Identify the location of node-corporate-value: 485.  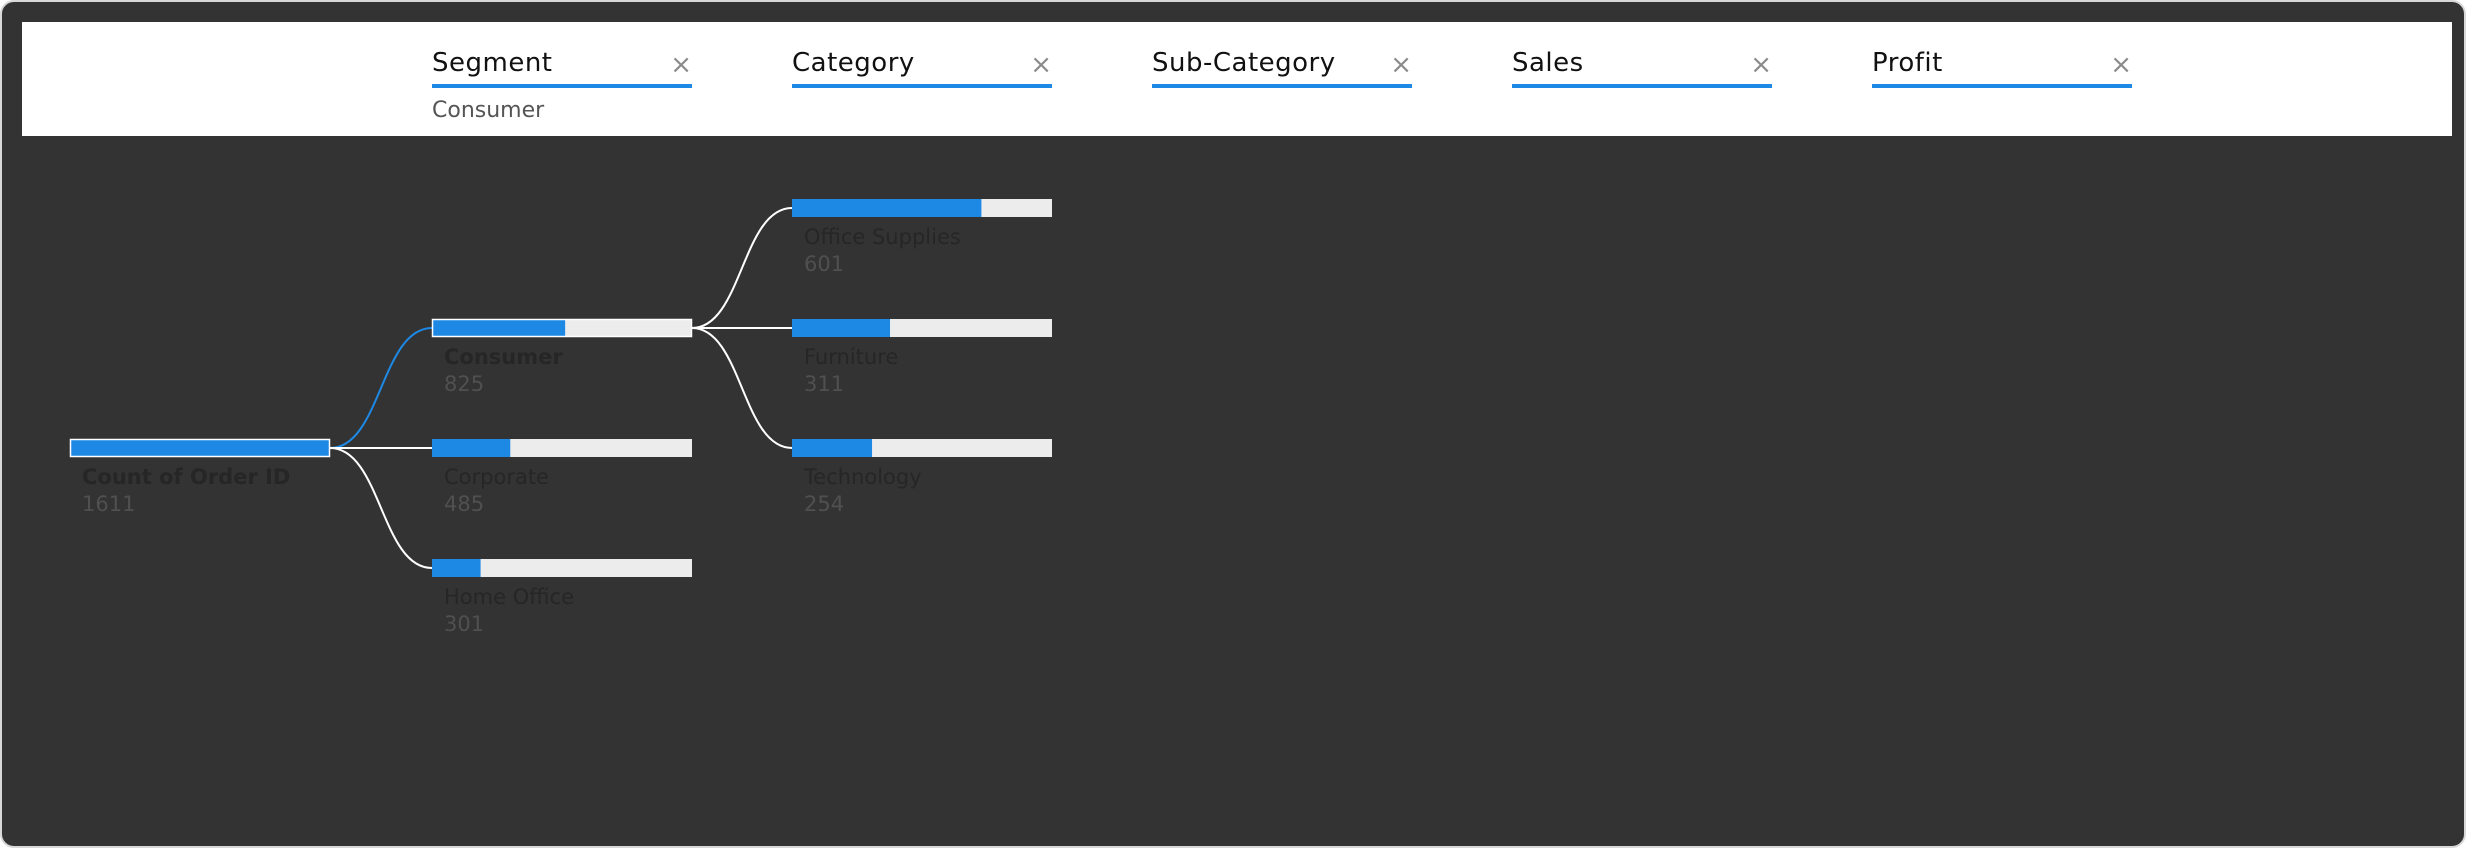
(464, 504).